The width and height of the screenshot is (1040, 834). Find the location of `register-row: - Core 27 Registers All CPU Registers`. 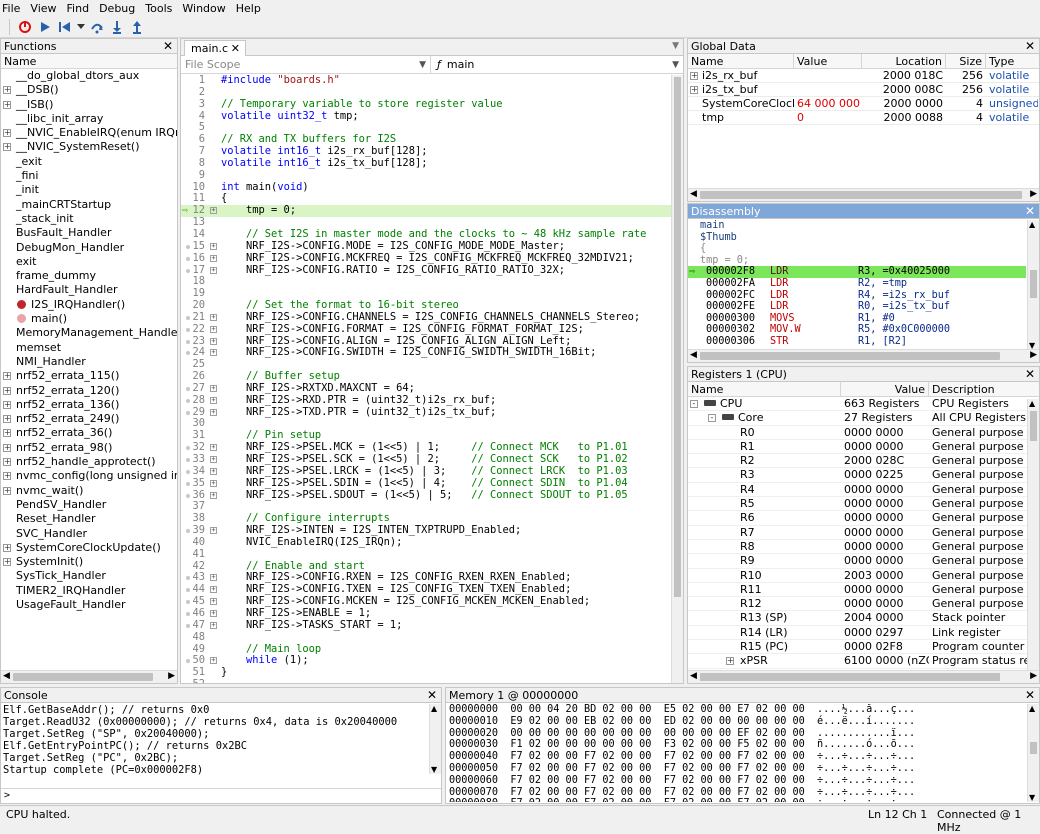

register-row: - Core 27 Registers All CPU Registers is located at coordinates (863, 418).